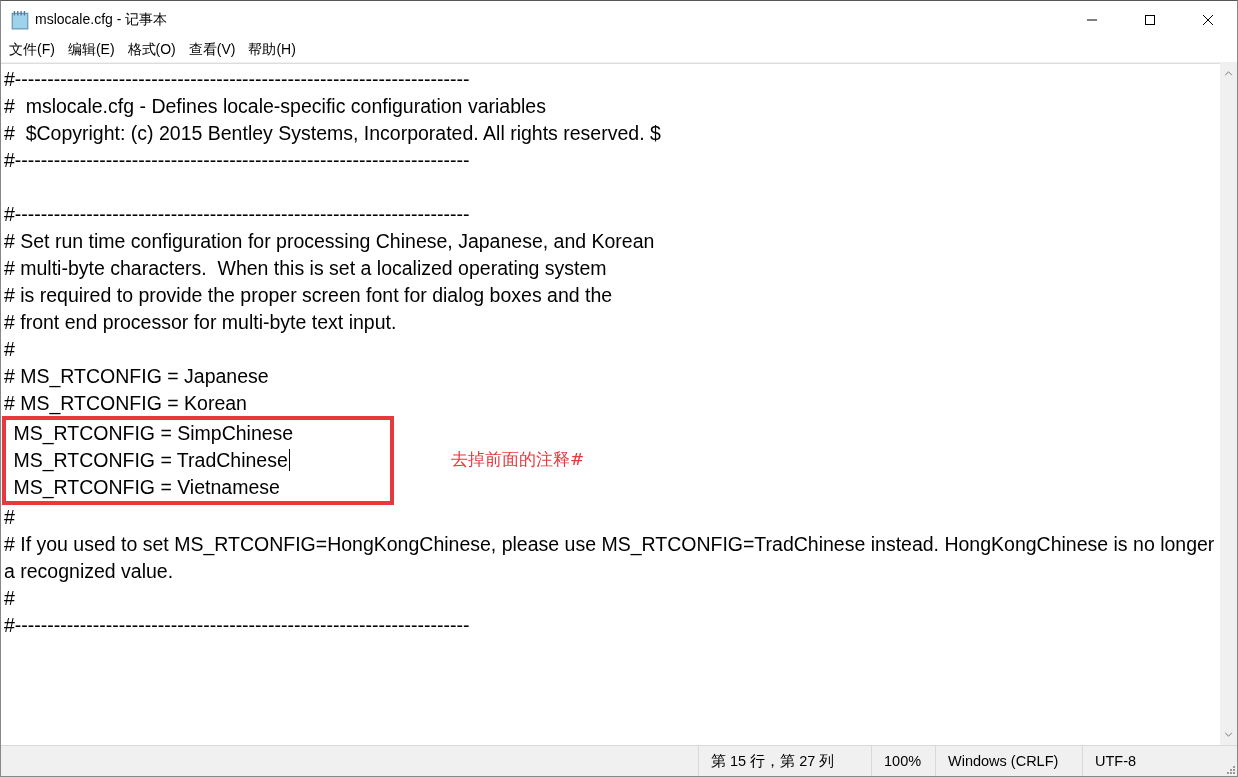 The image size is (1238, 777). Describe the element at coordinates (332, 133) in the screenshot. I see `code-line: # $Copyright: (c) 2015 Bentley Systems, Incorporated. All rights reserved. $` at that location.